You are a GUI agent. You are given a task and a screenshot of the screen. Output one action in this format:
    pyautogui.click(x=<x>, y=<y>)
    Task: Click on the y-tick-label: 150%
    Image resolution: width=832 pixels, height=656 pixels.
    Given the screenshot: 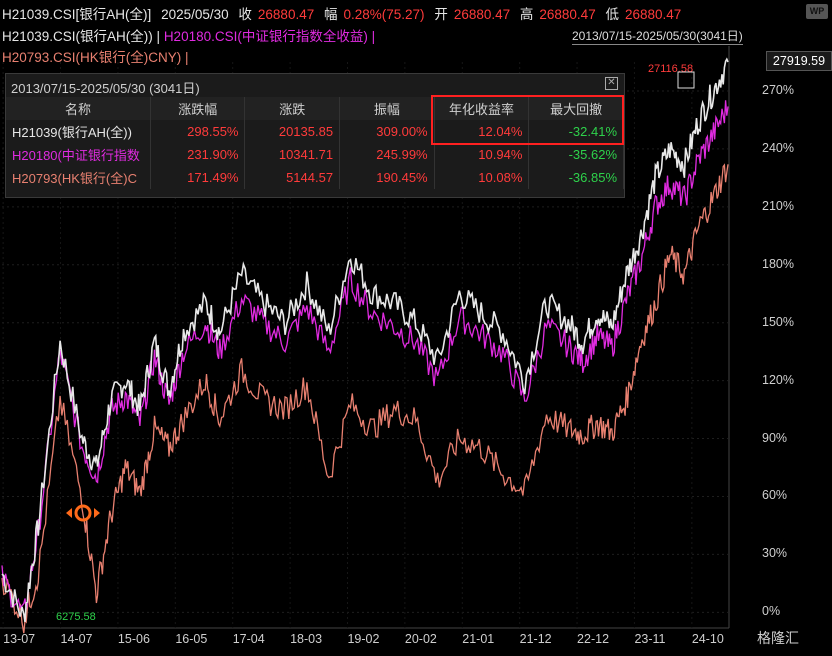 What is the action you would take?
    pyautogui.click(x=778, y=321)
    